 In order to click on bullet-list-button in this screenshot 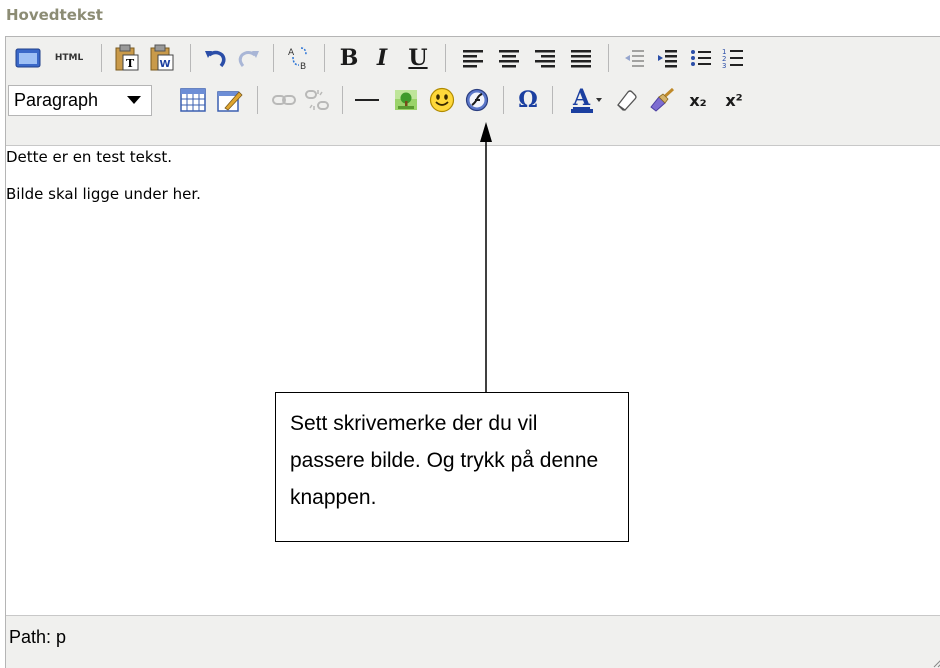, I will do `click(701, 58)`.